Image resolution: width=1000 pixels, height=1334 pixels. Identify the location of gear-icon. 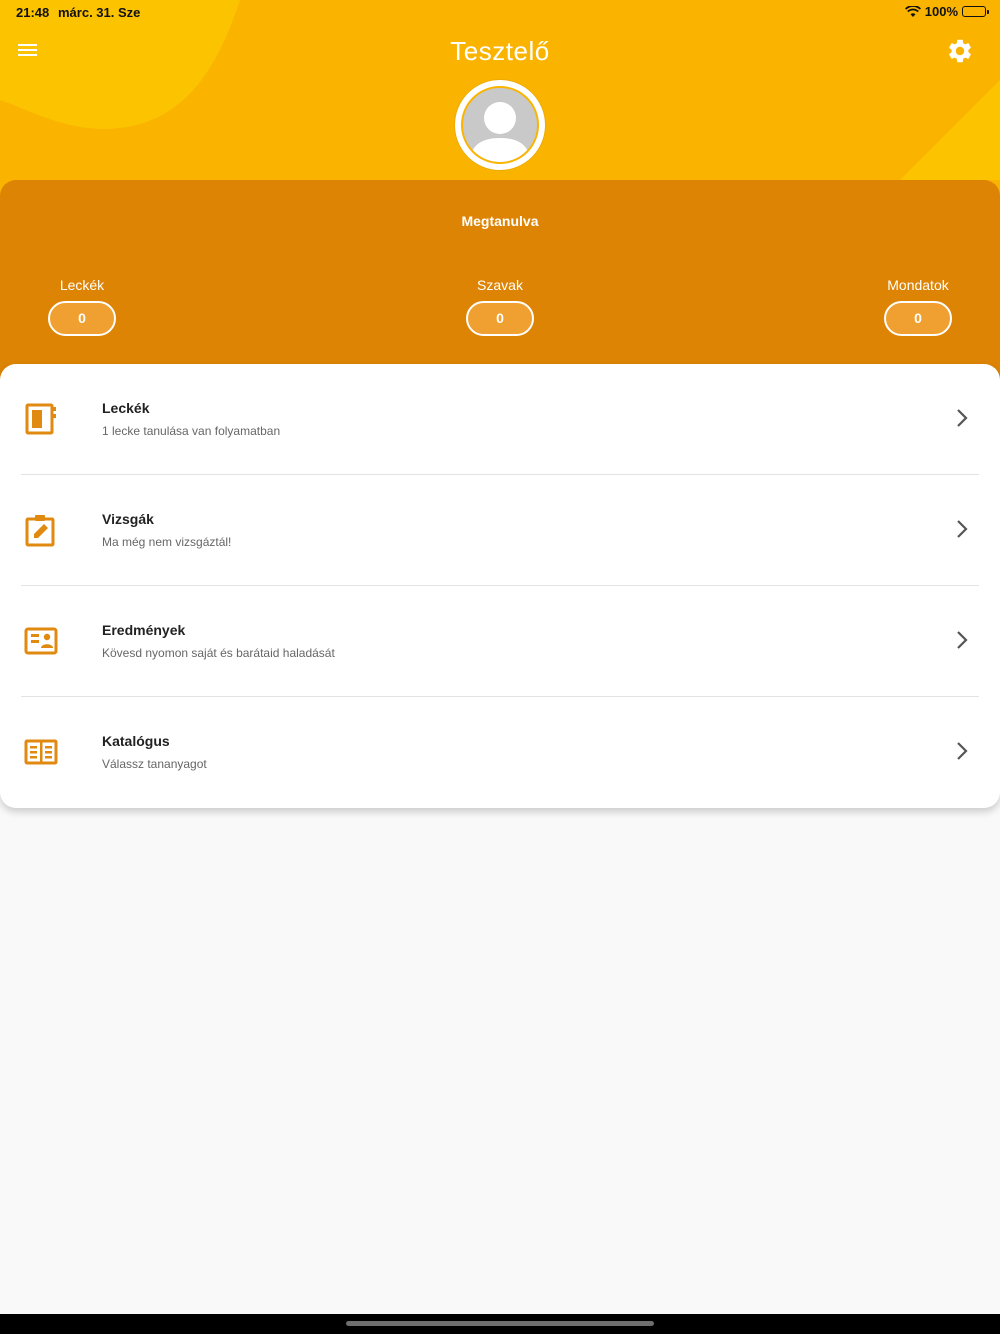
(960, 51).